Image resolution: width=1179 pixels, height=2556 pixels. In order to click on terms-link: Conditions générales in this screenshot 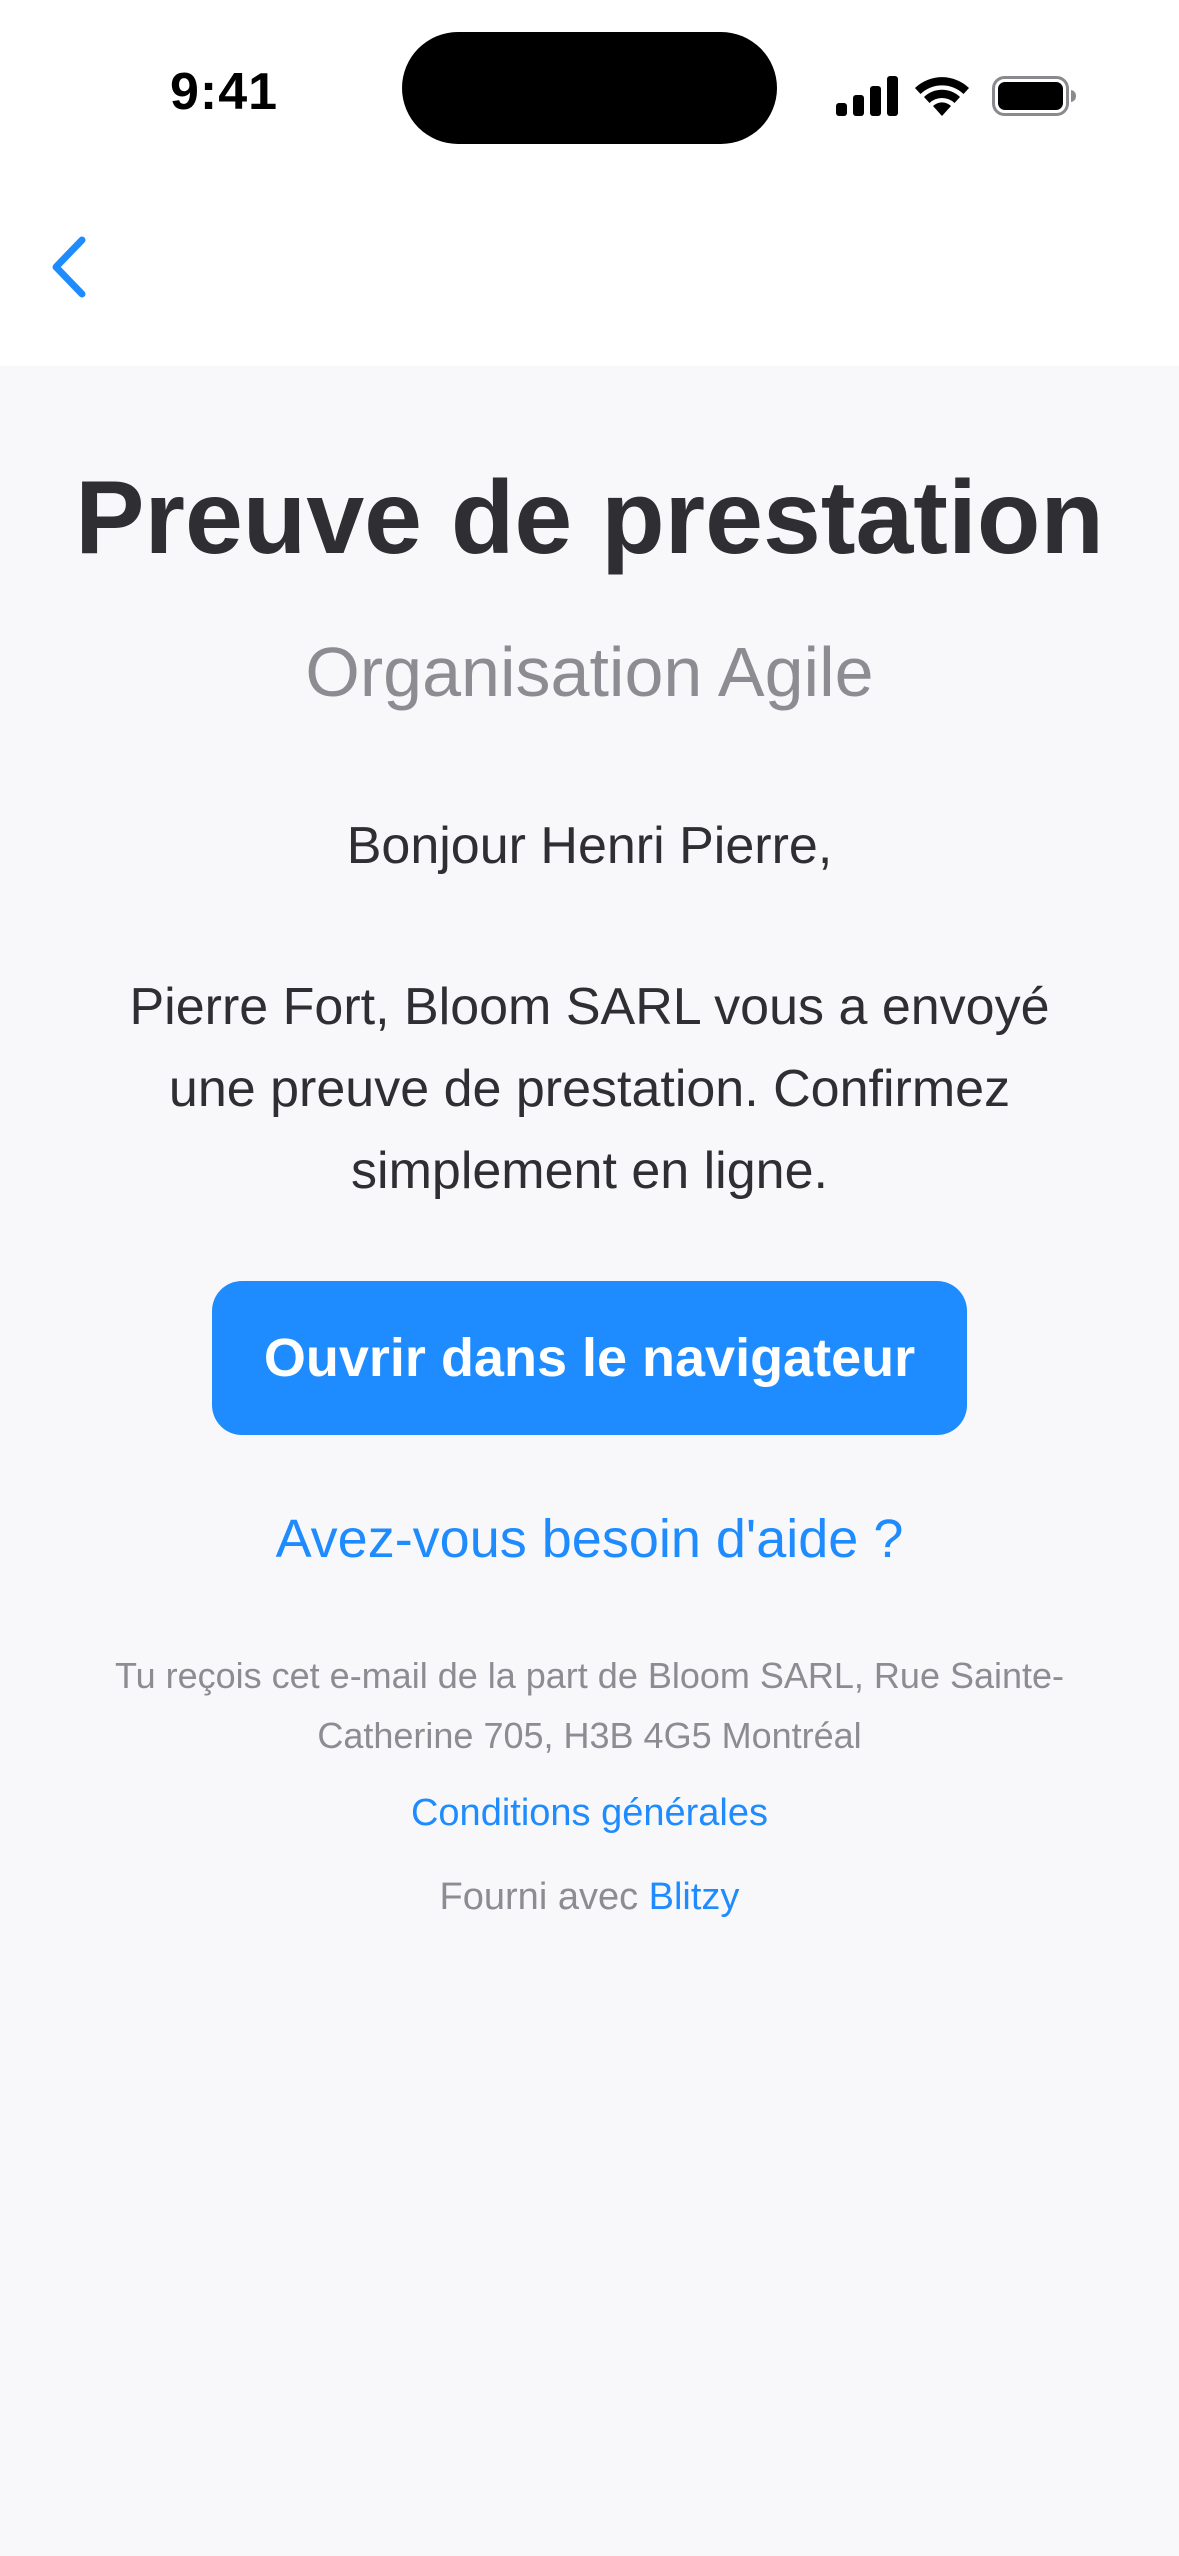, I will do `click(589, 1813)`.